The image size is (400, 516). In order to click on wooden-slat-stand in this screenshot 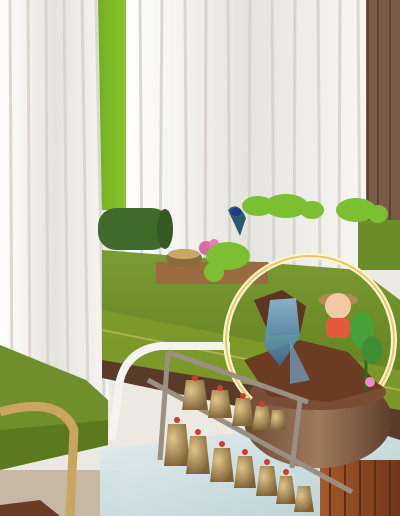, I will do `click(360, 488)`.